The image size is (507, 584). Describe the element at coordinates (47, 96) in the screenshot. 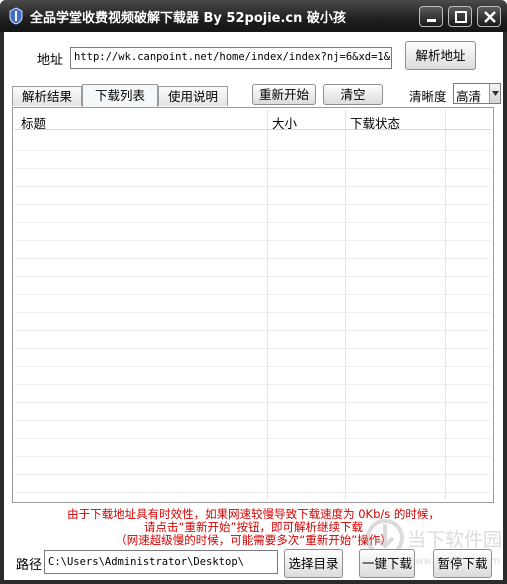

I see `tab-parse-results: 解析结果` at that location.